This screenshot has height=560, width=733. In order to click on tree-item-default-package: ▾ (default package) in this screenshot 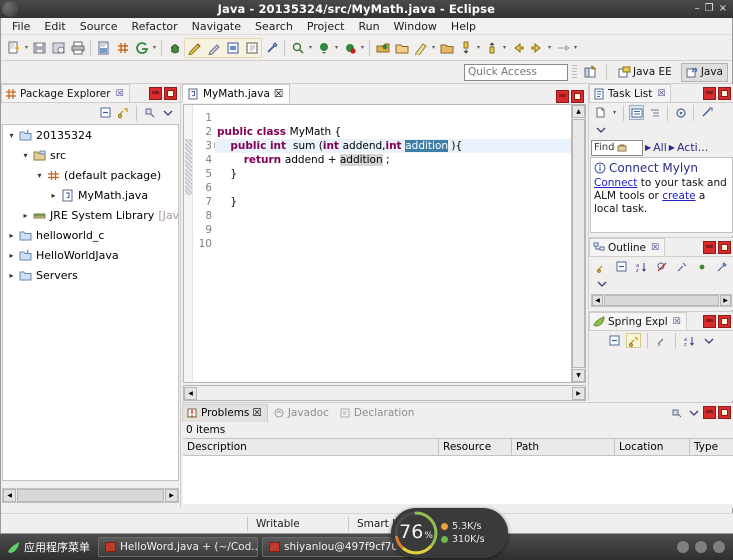, I will do `click(90, 175)`.